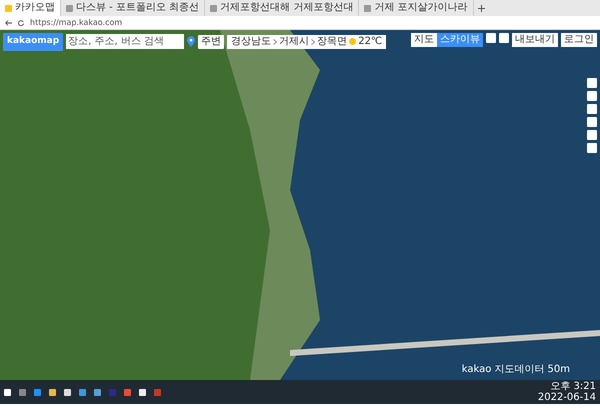 The height and width of the screenshot is (420, 600). What do you see at coordinates (370, 42) in the screenshot?
I see `weather-temperature: 22℃` at bounding box center [370, 42].